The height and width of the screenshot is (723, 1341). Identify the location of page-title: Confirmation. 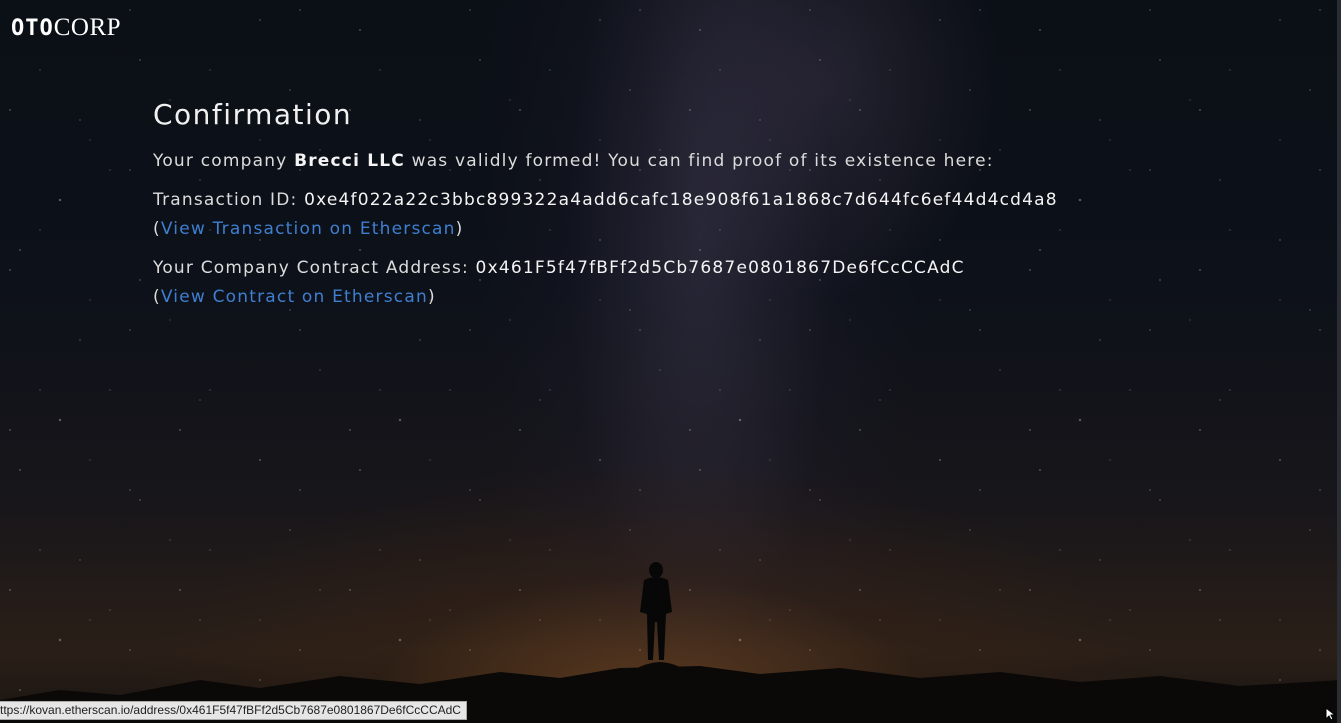
(253, 114).